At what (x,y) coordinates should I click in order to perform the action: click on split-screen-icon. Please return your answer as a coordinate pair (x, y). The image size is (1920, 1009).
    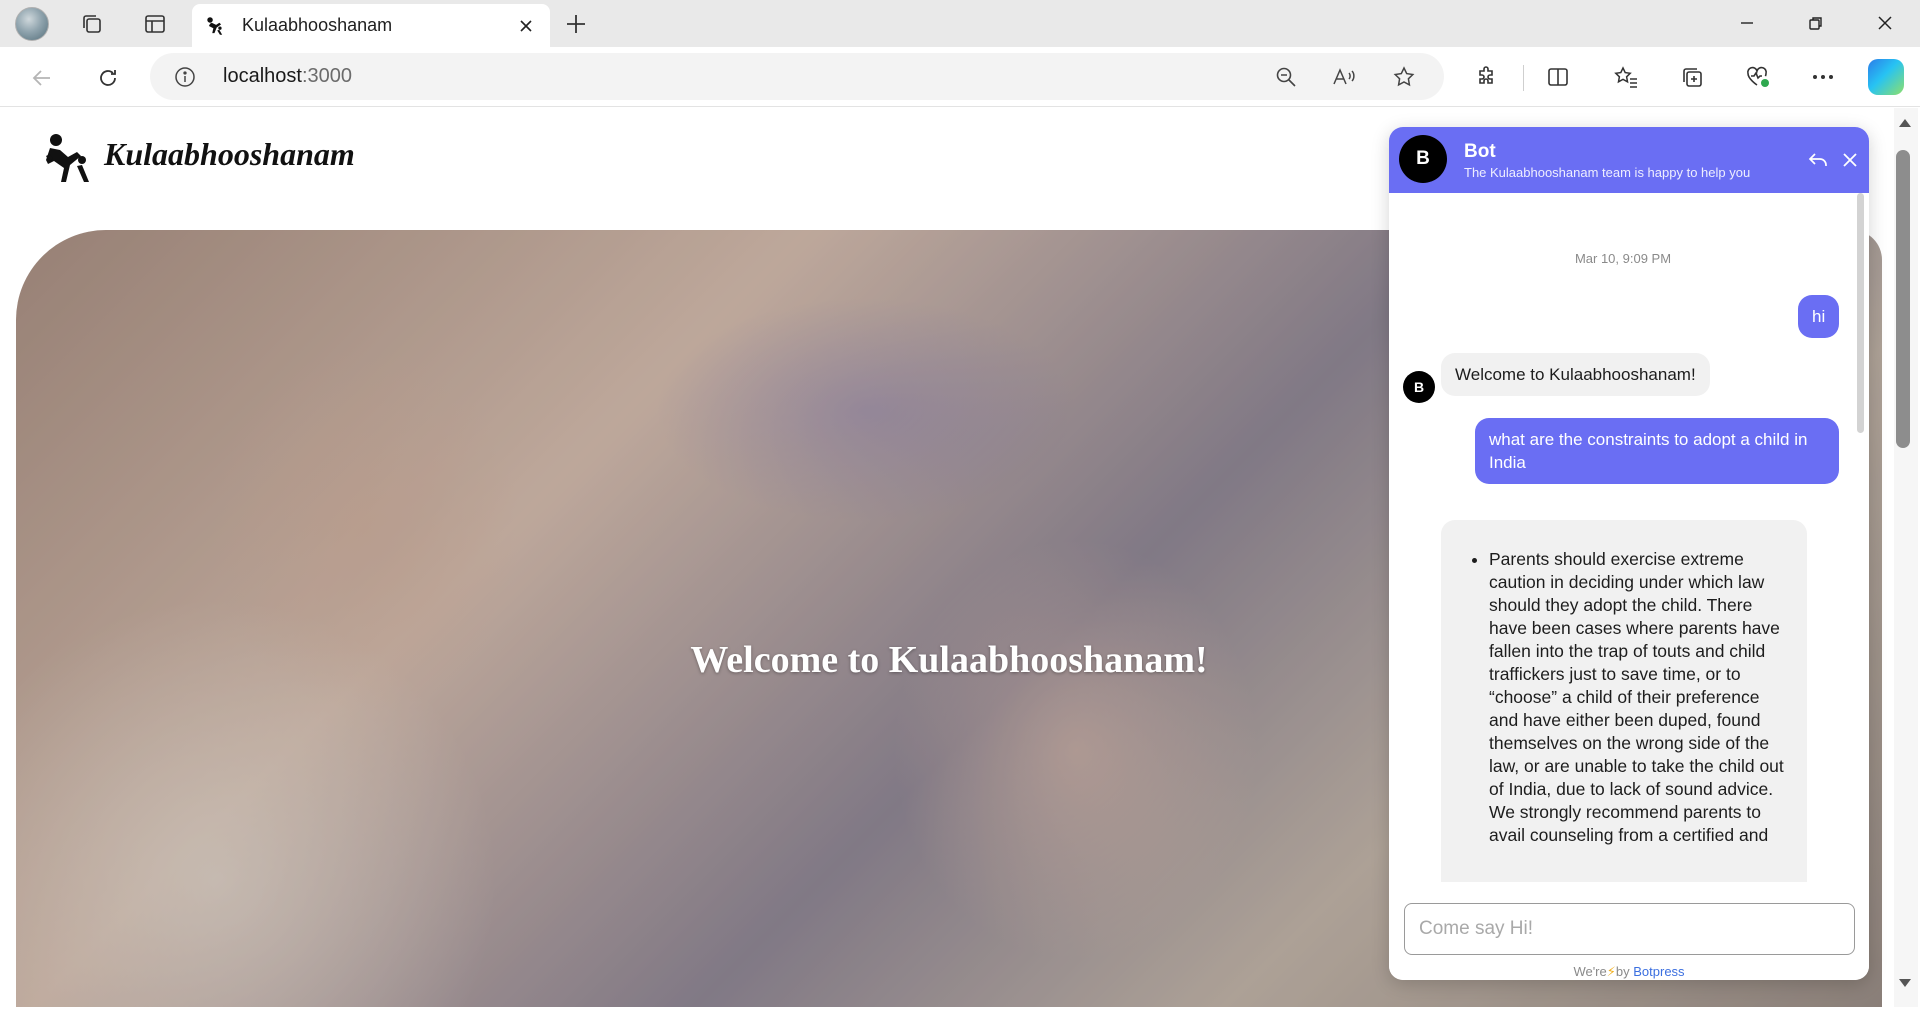
    Looking at the image, I should click on (1558, 77).